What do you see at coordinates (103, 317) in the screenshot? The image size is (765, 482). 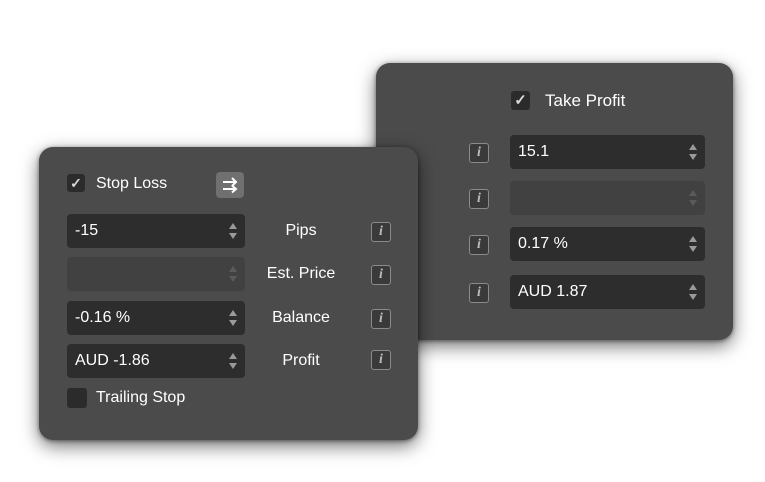 I see `stop-loss-balance-value: -0.16 %` at bounding box center [103, 317].